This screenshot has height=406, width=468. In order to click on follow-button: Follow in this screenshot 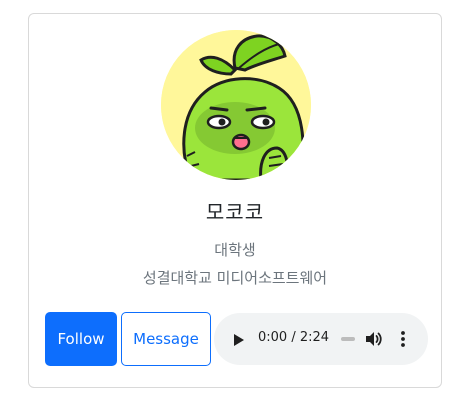, I will do `click(81, 339)`.